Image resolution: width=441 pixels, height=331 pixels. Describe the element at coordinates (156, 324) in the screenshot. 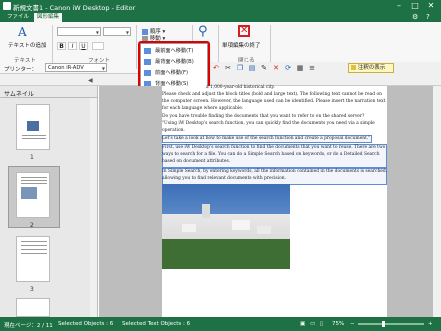

I see `selected-text-objects: Selected Text Objects : 6` at that location.